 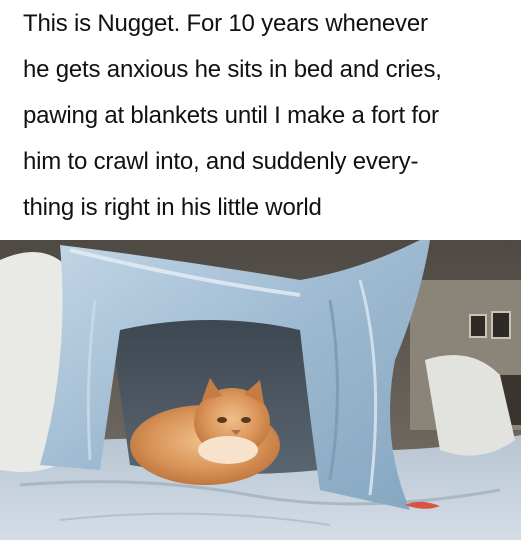 What do you see at coordinates (246, 420) in the screenshot?
I see `cat-eye-right` at bounding box center [246, 420].